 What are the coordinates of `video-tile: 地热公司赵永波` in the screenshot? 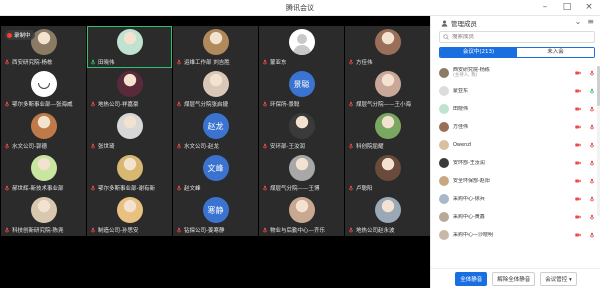 It's located at (387, 215).